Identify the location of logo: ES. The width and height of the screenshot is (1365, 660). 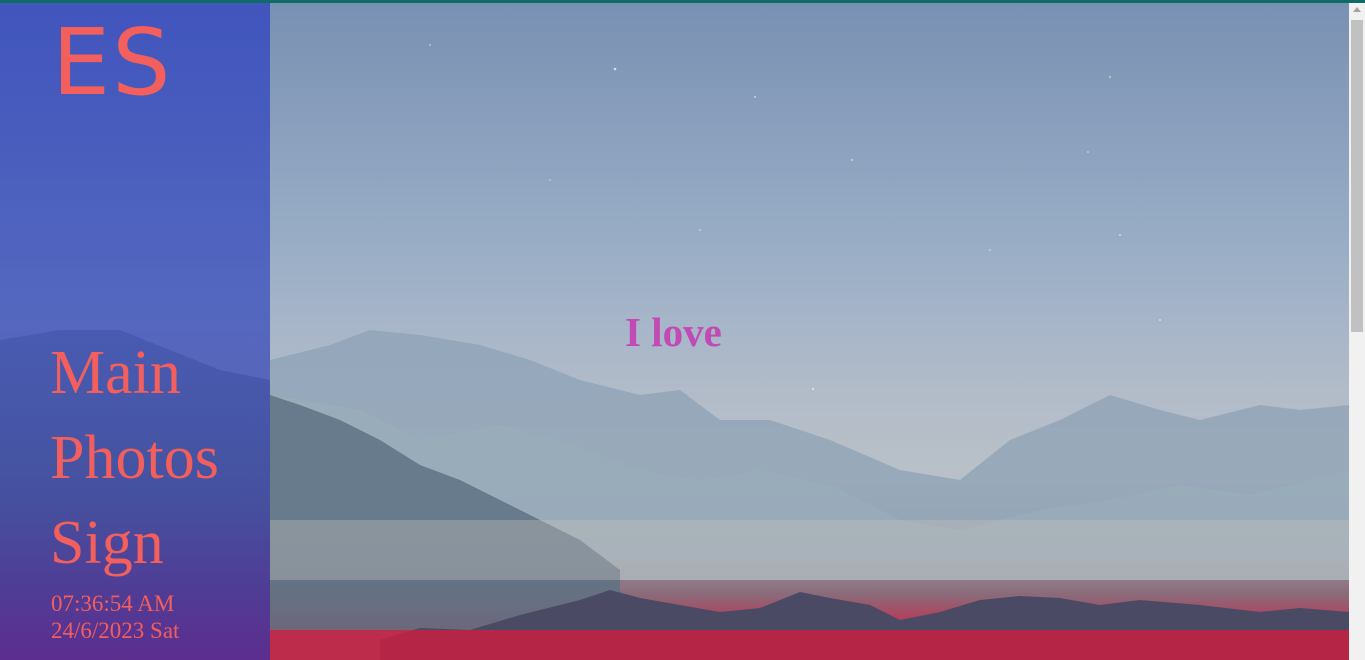
(112, 63).